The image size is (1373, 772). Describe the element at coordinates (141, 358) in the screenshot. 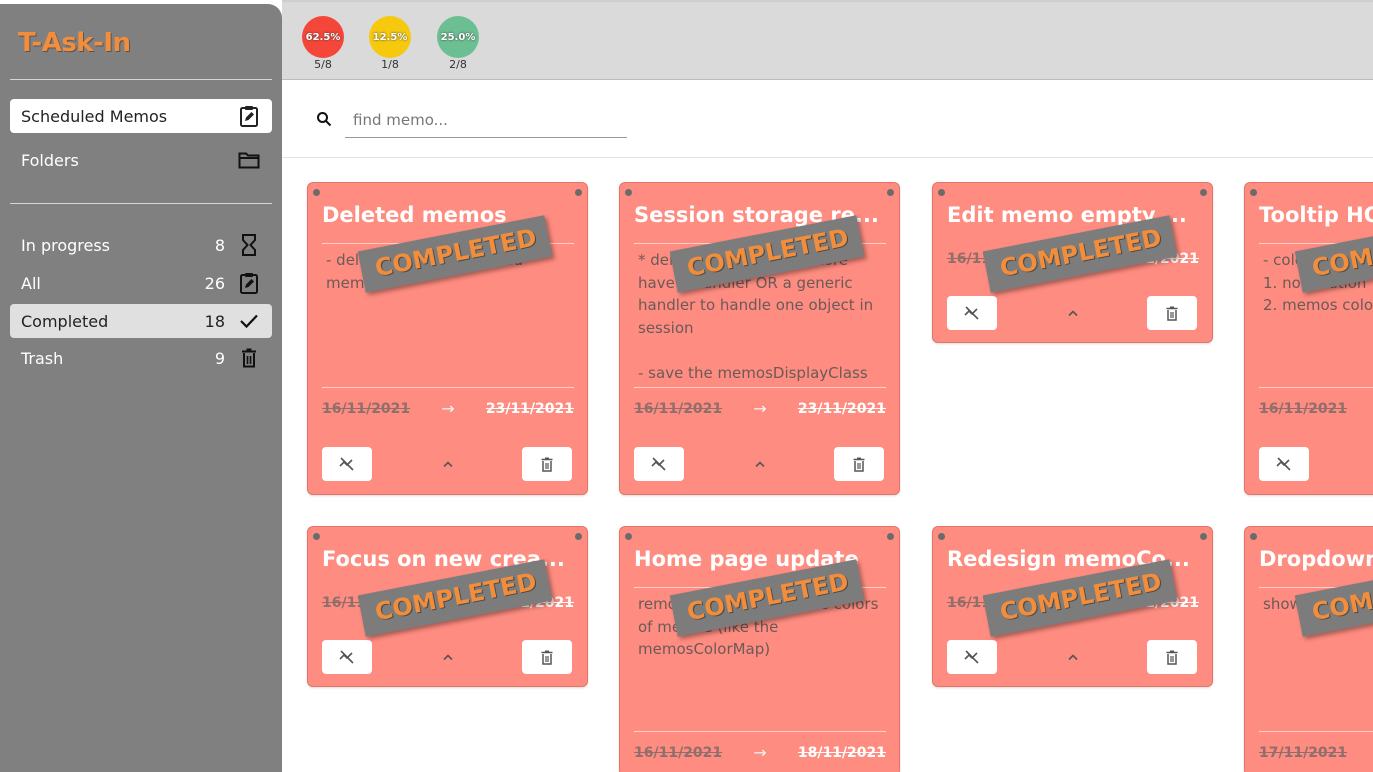

I see `filter-trash: Trash 9` at that location.